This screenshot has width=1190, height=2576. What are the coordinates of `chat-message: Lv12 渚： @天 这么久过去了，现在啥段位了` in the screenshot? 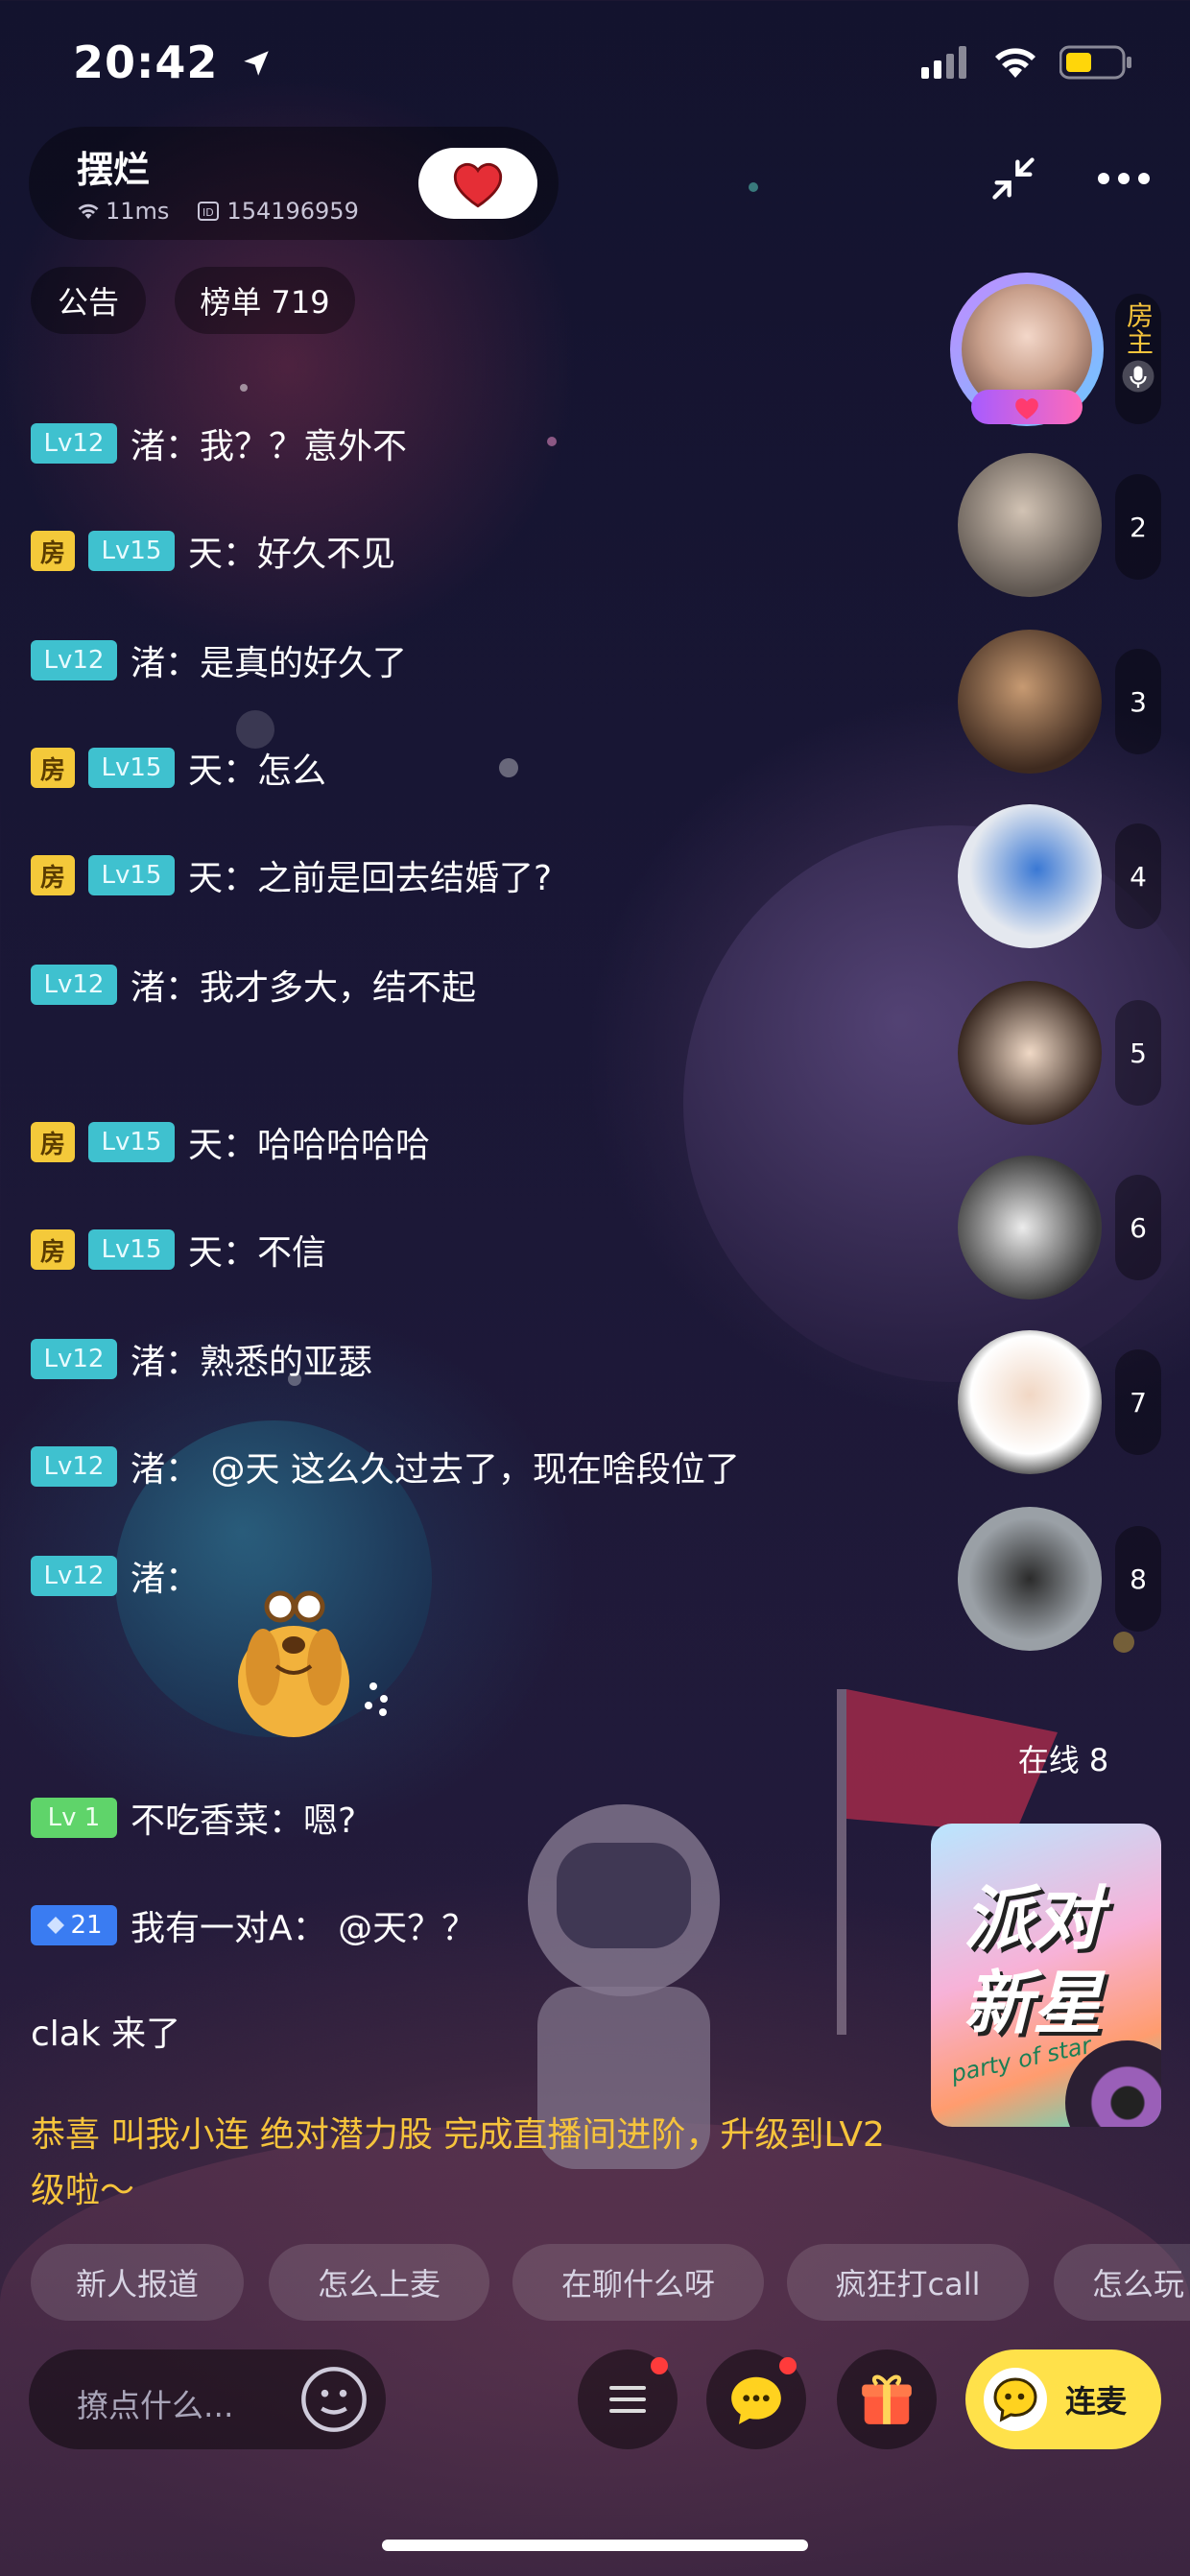 It's located at (386, 1466).